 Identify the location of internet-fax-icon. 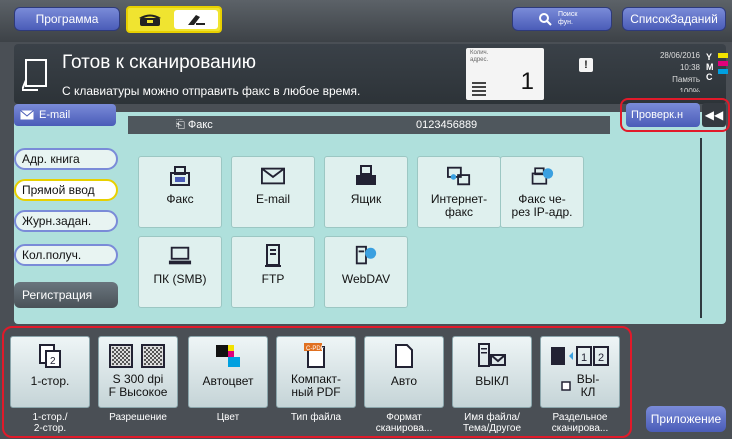
(459, 176).